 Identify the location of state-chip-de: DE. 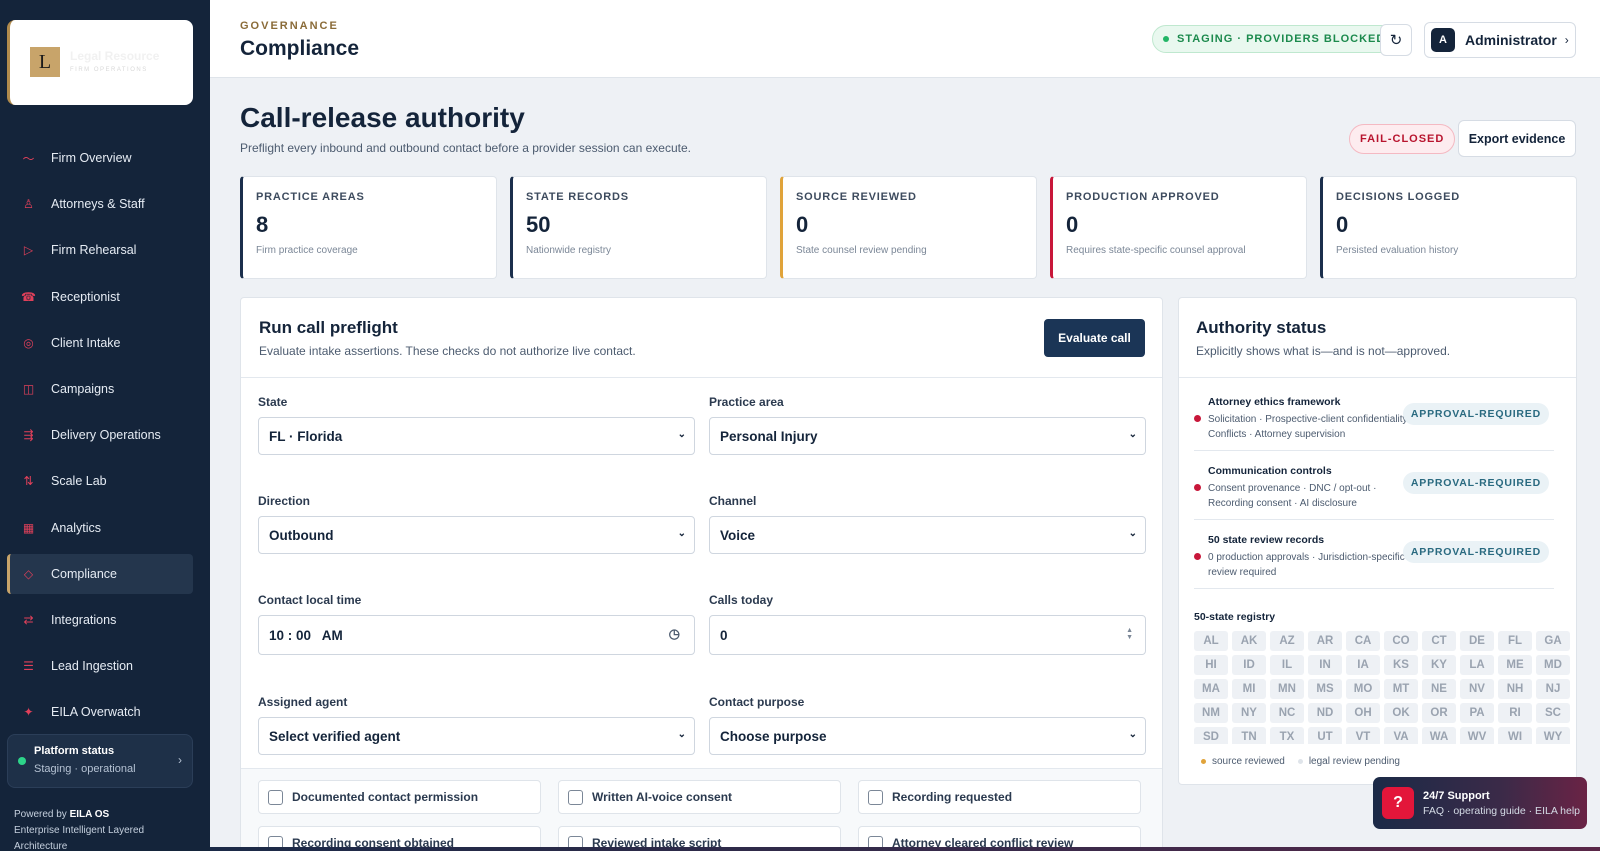
(1477, 641).